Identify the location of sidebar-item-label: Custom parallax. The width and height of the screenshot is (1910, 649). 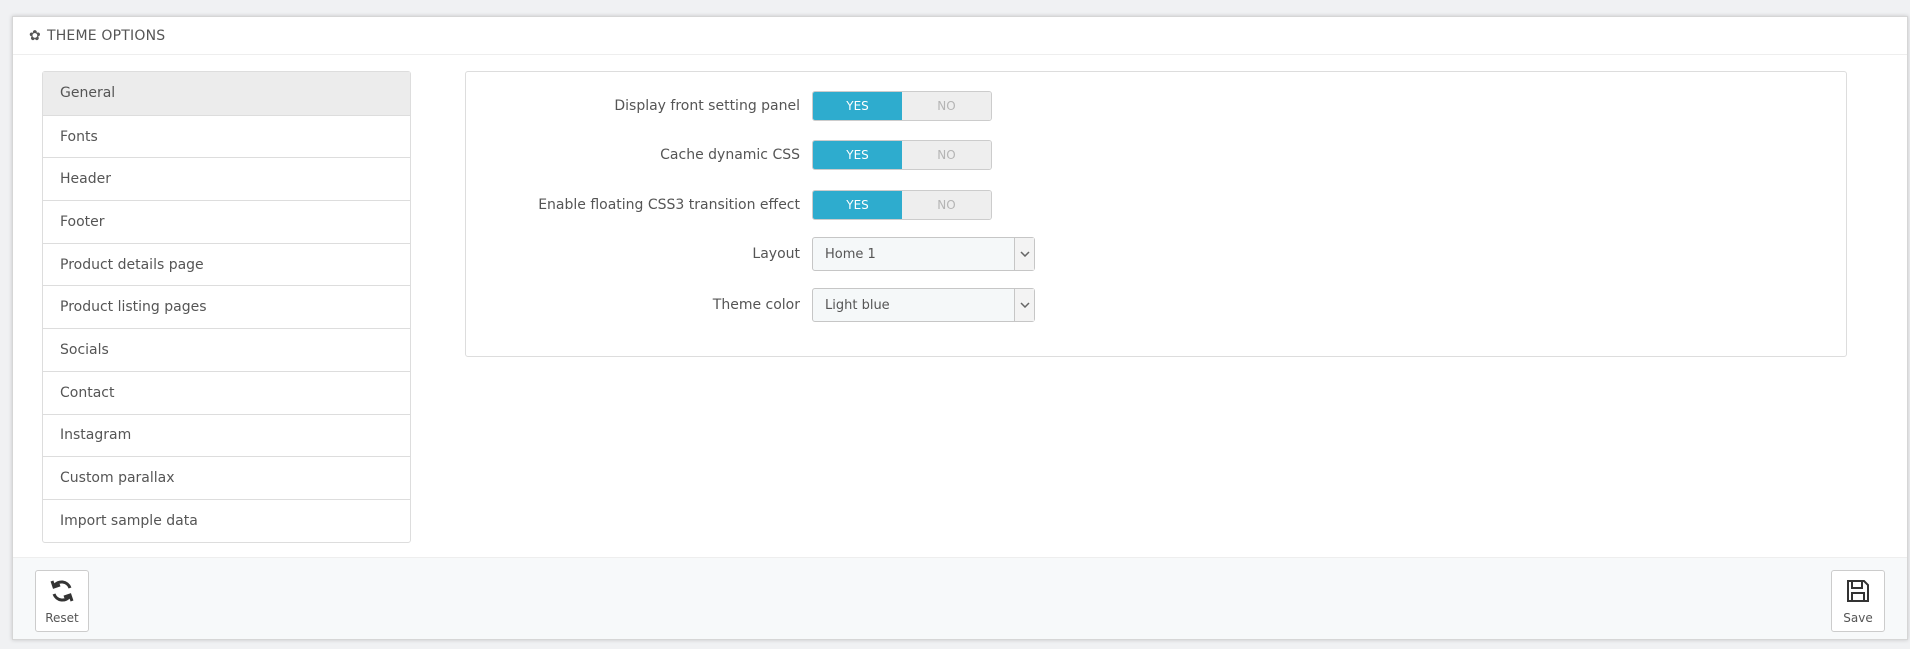
(117, 478).